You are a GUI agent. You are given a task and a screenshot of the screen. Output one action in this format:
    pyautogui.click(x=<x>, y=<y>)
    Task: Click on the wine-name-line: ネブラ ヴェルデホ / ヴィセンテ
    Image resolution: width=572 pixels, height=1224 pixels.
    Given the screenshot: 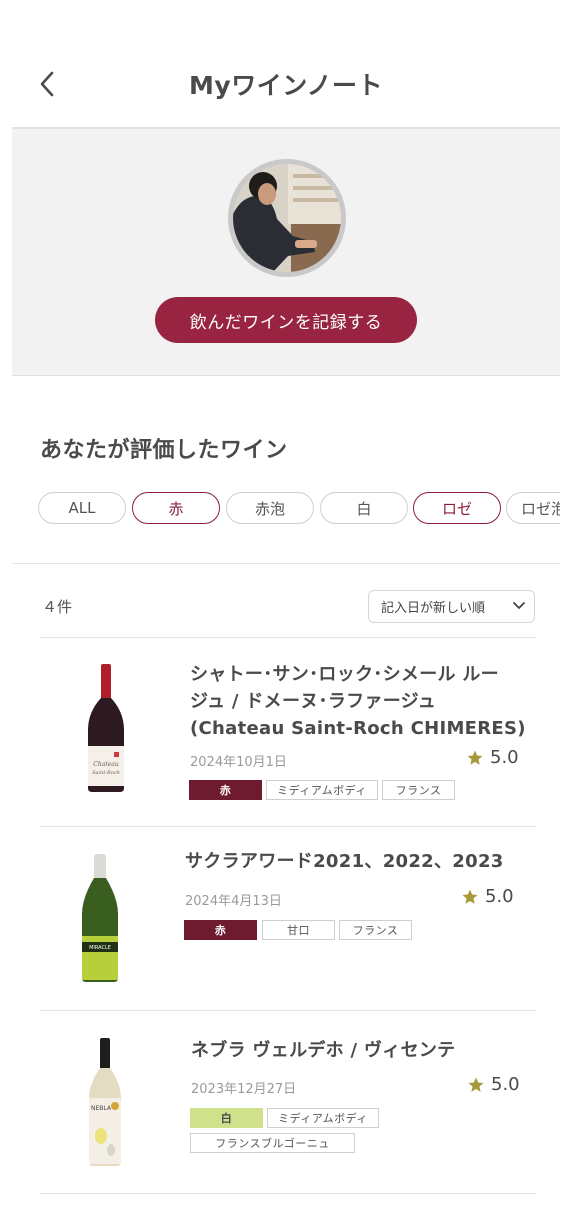 What is the action you would take?
    pyautogui.click(x=323, y=1050)
    